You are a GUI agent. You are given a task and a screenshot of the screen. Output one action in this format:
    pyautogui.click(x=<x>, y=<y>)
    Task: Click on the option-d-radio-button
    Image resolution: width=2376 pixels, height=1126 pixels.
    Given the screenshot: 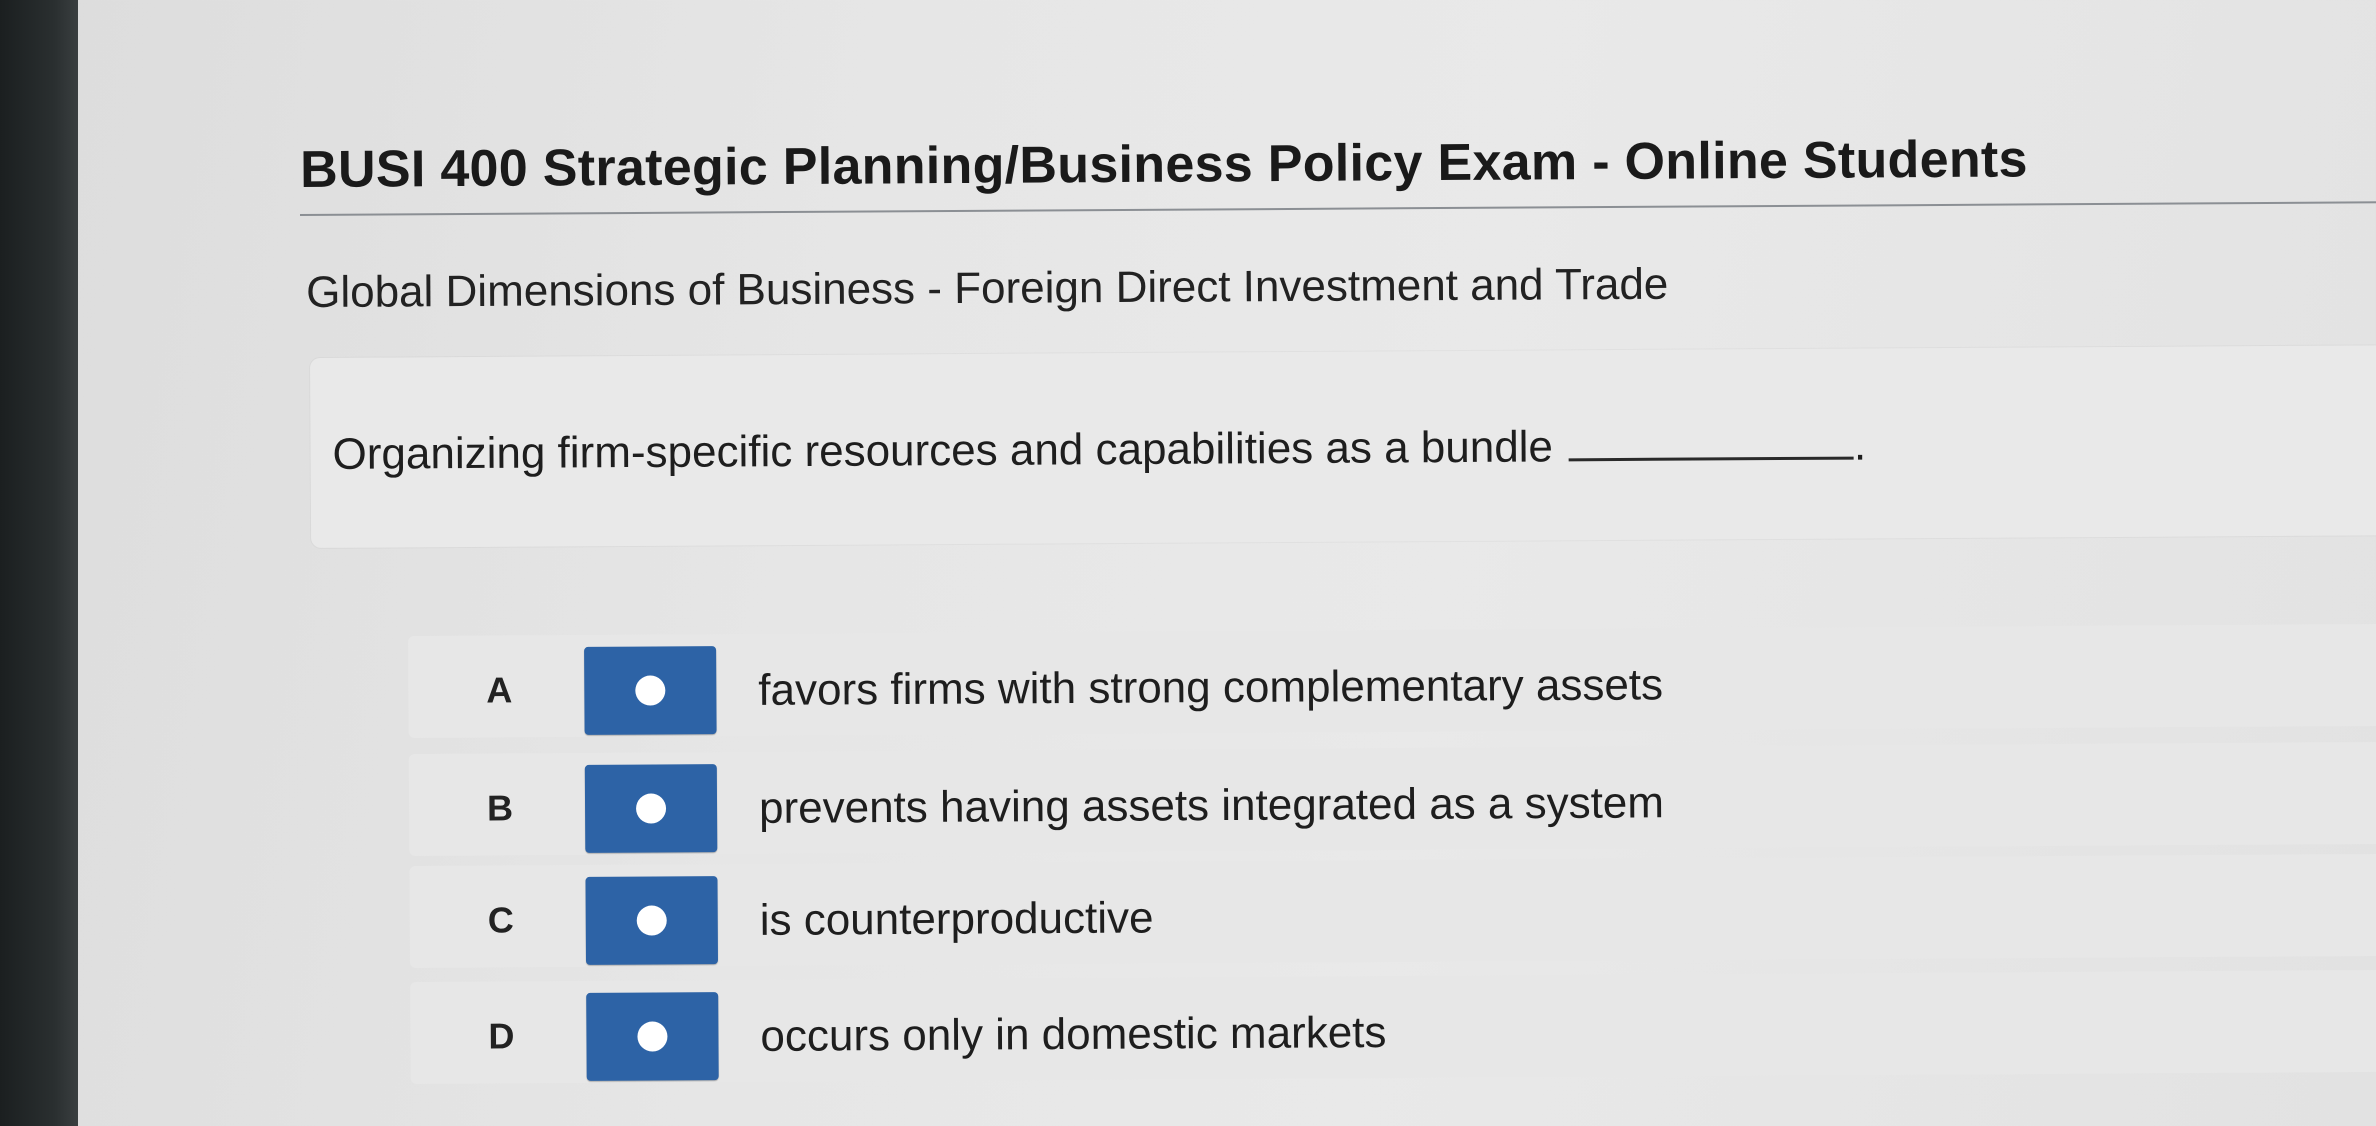 What is the action you would take?
    pyautogui.click(x=652, y=1036)
    